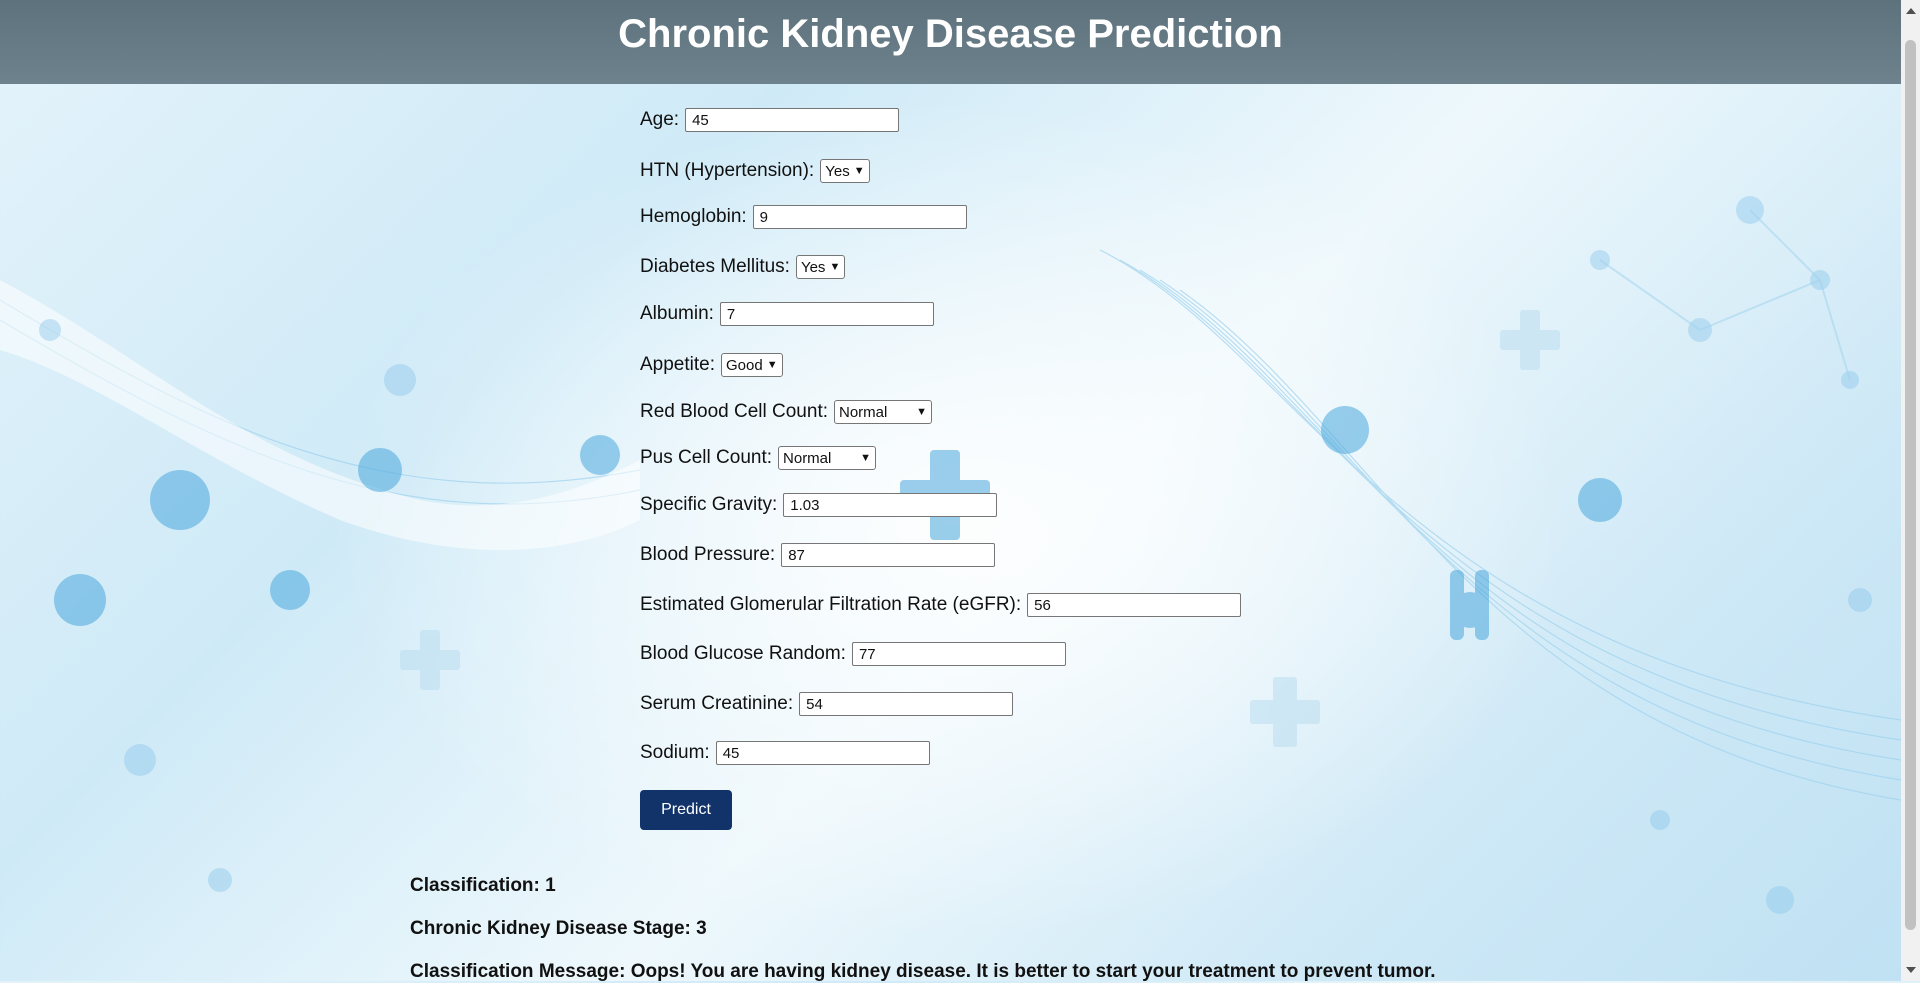  I want to click on appetite-row: Appetite: Good ▼, so click(711, 365).